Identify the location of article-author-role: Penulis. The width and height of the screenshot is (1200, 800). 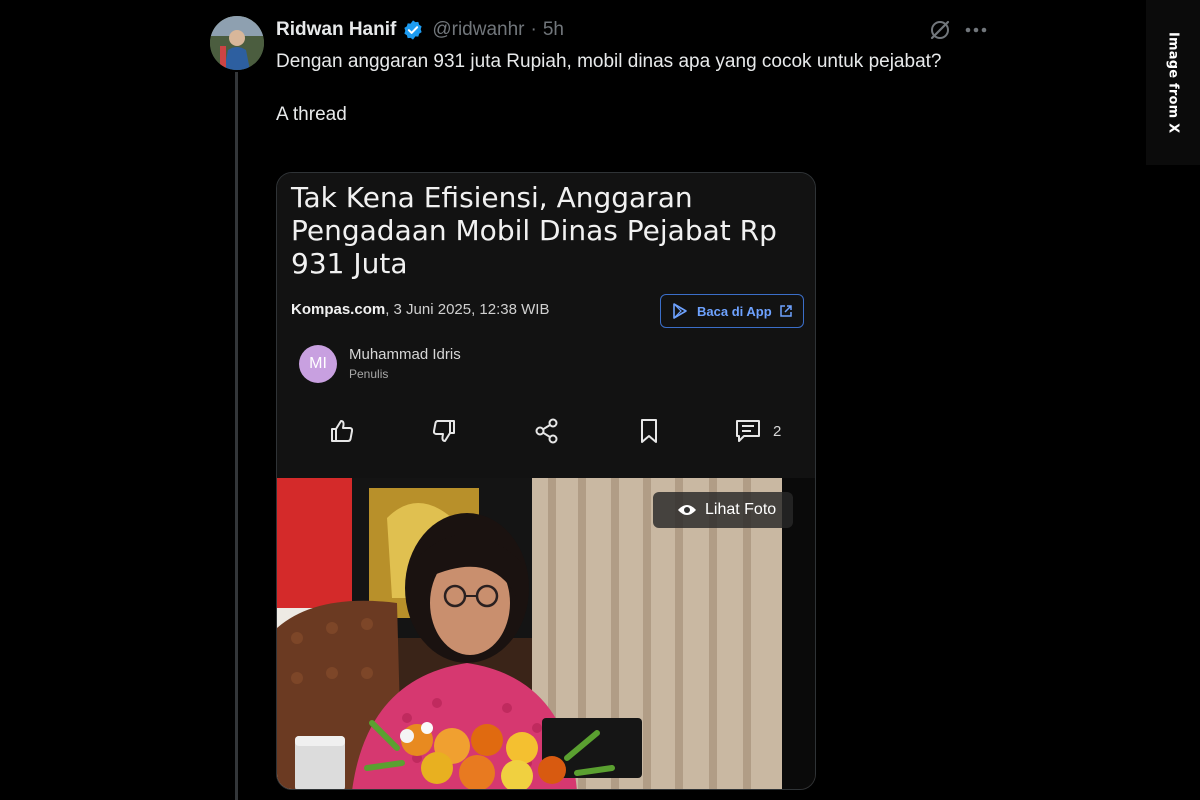
(369, 374).